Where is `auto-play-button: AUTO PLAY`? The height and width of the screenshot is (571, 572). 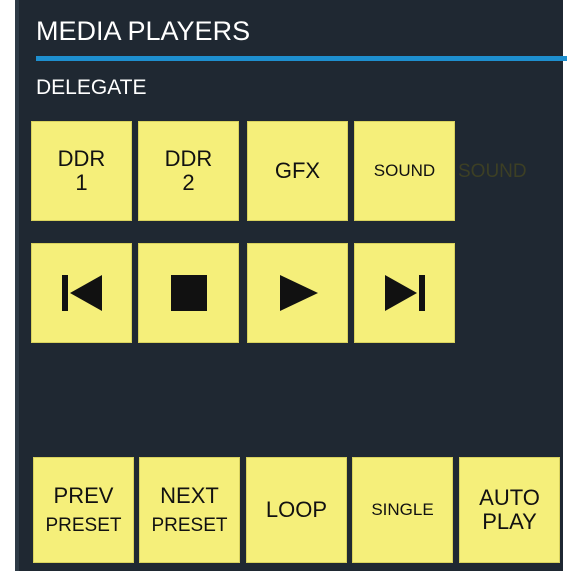
auto-play-button: AUTO PLAY is located at coordinates (509, 510).